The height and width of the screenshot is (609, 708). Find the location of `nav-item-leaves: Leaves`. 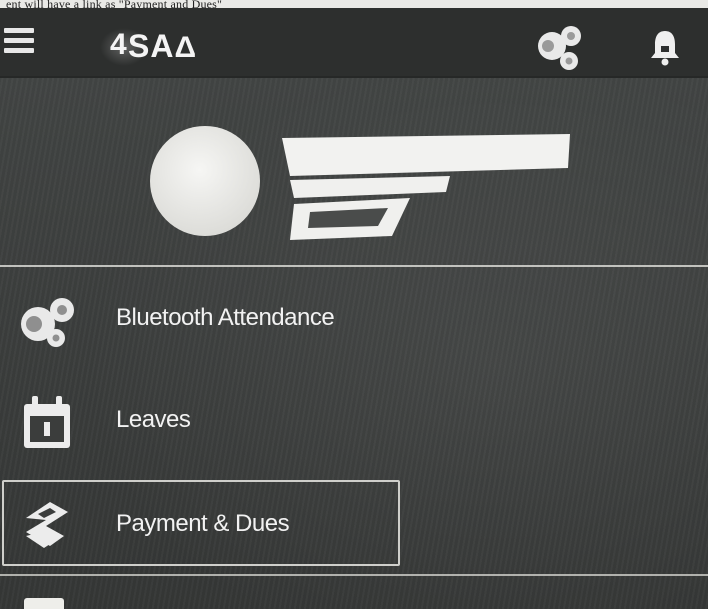

nav-item-leaves: Leaves is located at coordinates (354, 423).